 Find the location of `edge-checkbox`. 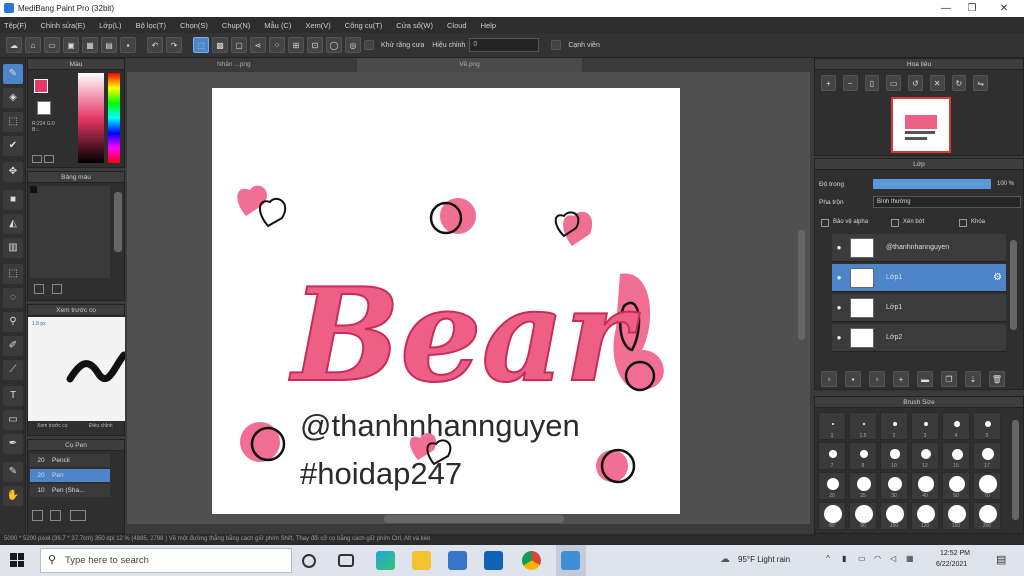

edge-checkbox is located at coordinates (556, 45).